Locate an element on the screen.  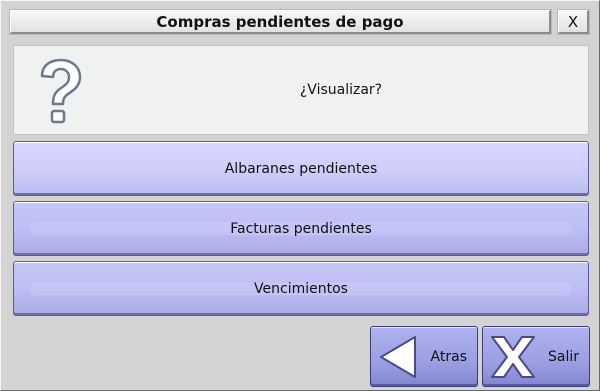
option-label: Facturas pendientes is located at coordinates (301, 228).